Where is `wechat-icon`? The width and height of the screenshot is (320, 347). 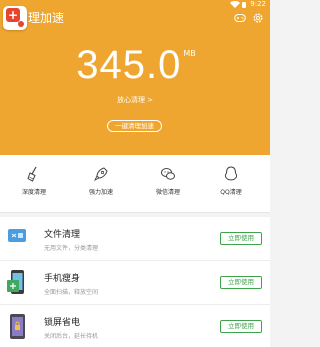
wechat-icon is located at coordinates (168, 174).